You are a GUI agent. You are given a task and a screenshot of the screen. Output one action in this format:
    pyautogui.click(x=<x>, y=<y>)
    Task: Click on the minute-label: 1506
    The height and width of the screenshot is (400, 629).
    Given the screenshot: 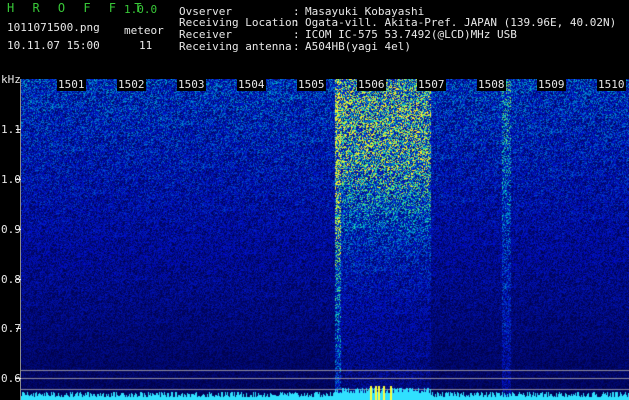 What is the action you would take?
    pyautogui.click(x=371, y=84)
    